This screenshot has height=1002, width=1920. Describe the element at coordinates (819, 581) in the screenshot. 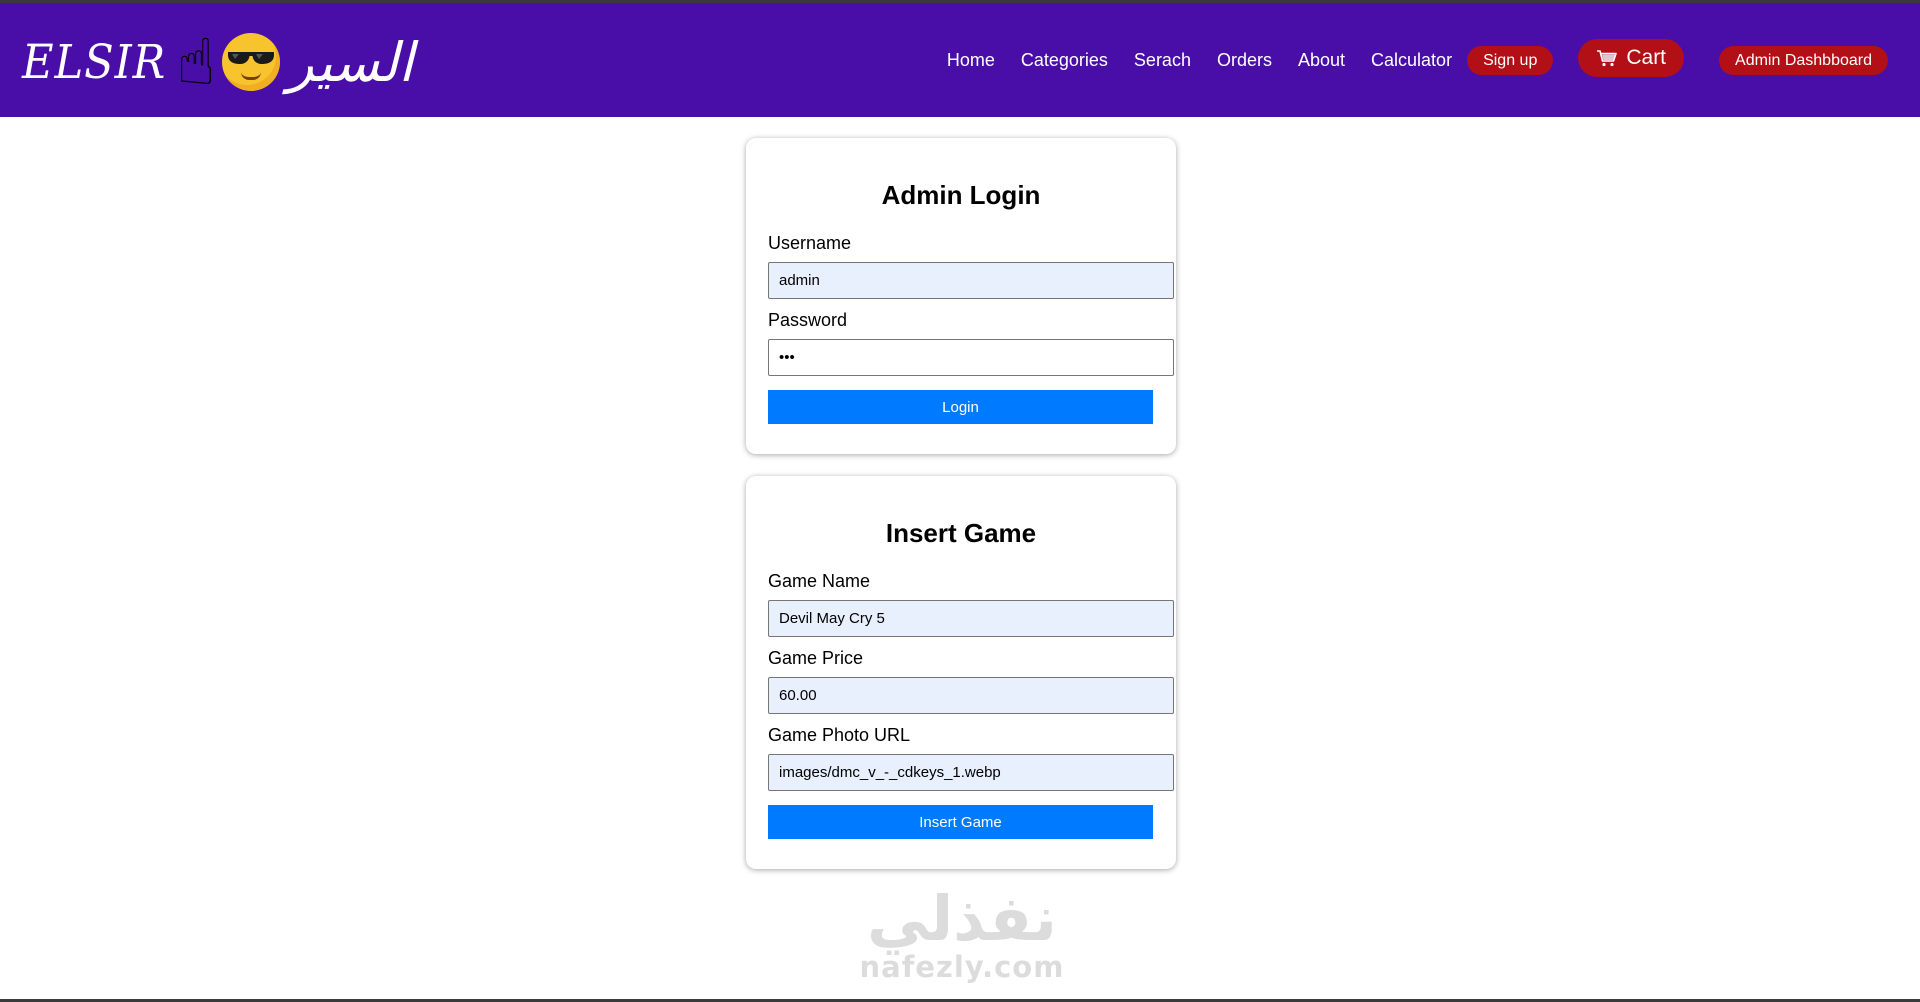

I see `game-name-label: Game Name` at that location.